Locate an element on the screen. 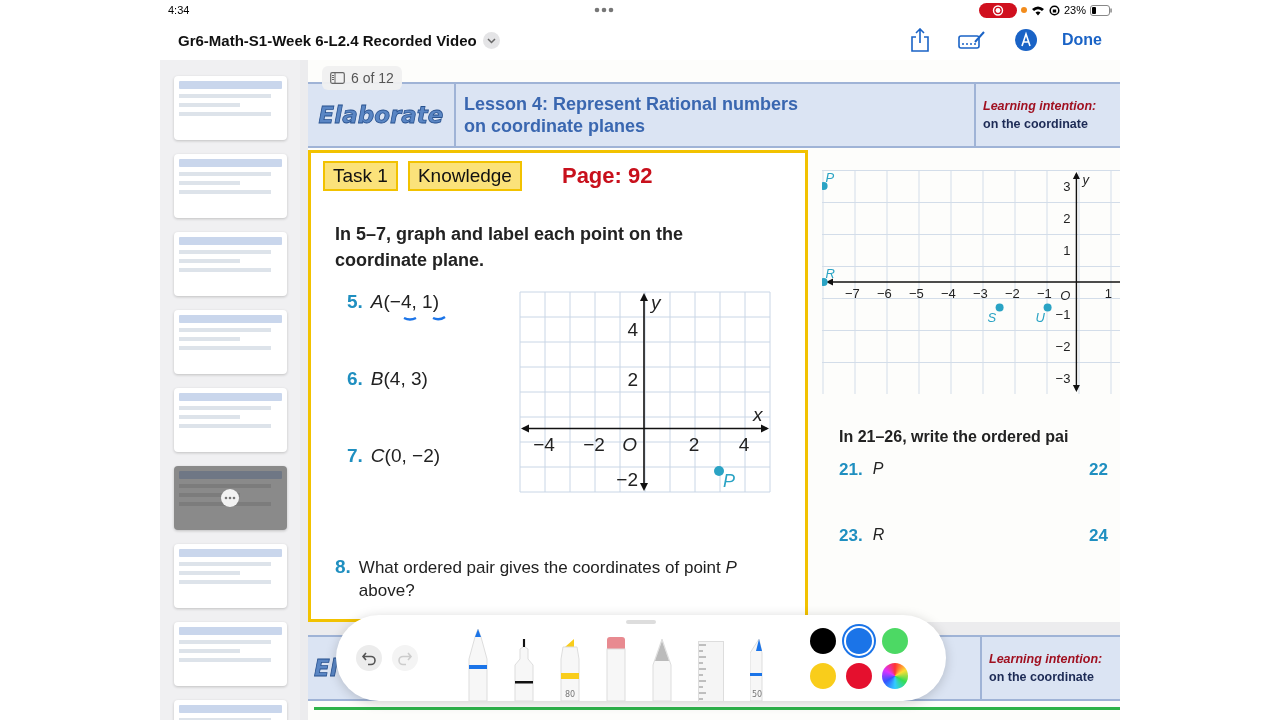 The image size is (1280, 720). axis-tick-label: −7 is located at coordinates (852, 293).